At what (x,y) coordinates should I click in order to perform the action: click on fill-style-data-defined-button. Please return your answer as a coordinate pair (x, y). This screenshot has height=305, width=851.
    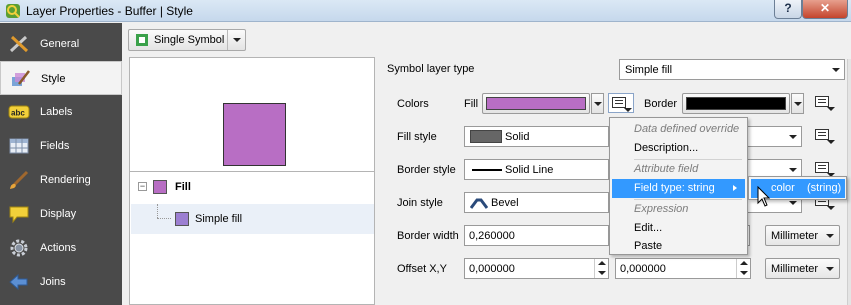
    Looking at the image, I should click on (825, 136).